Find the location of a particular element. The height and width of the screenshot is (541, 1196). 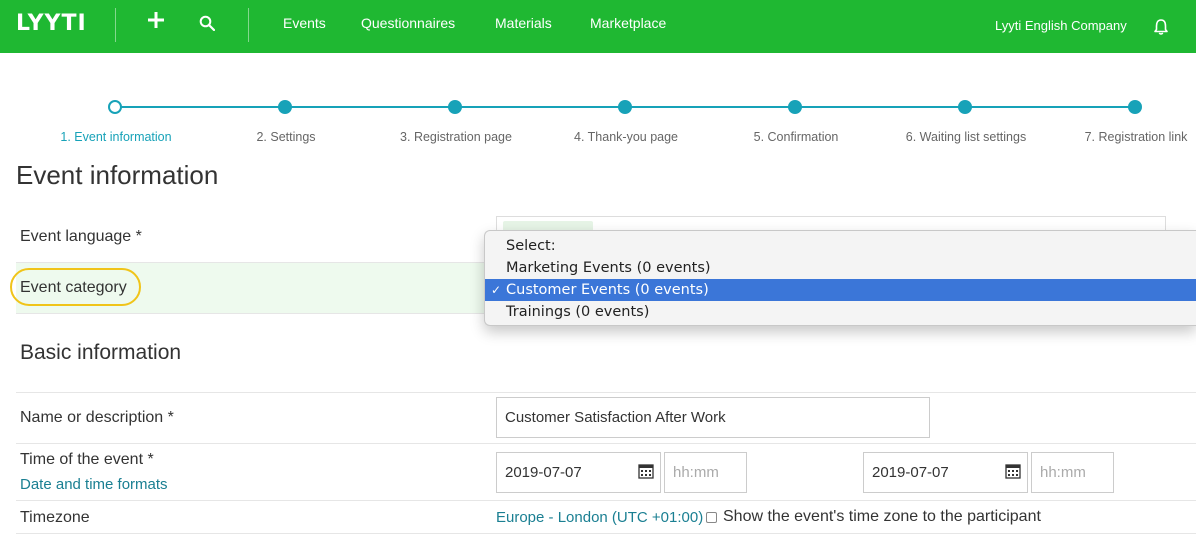

category-option-customer-events: ✓ Customer Events (0 events) is located at coordinates (840, 290).